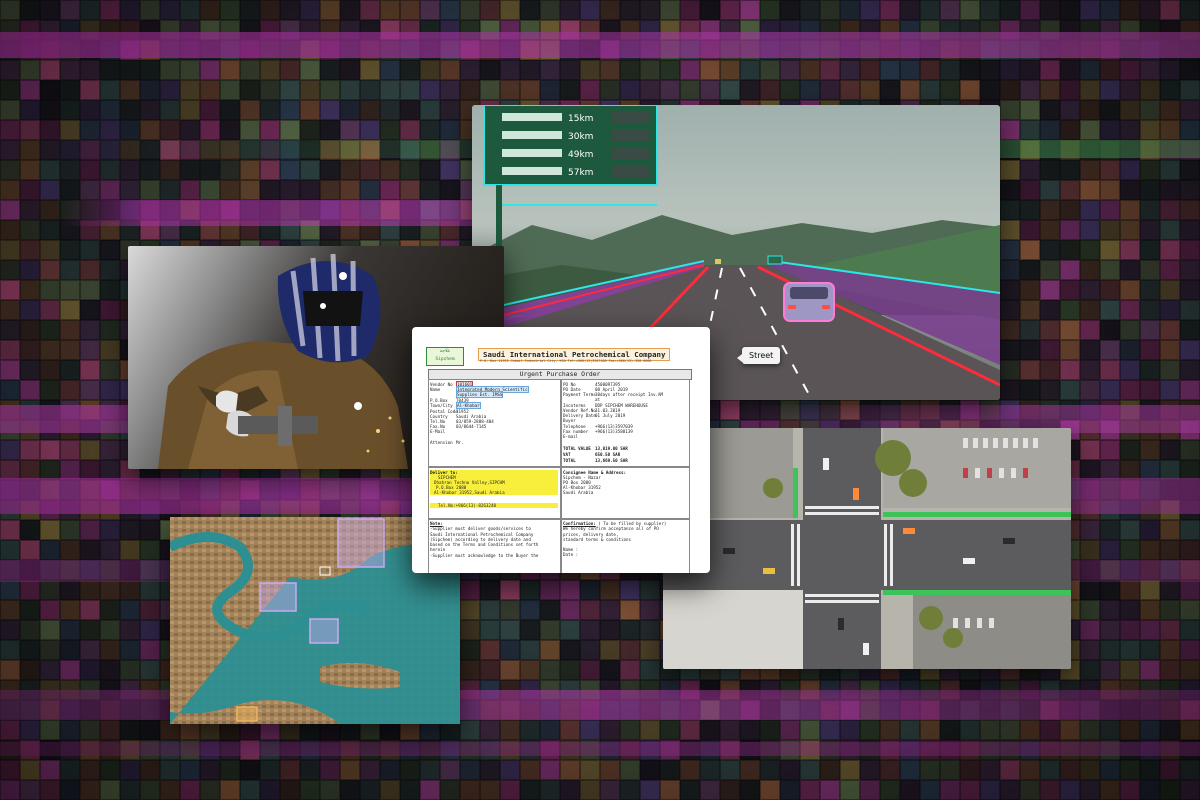 Image resolution: width=1200 pixels, height=800 pixels. What do you see at coordinates (324, 631) in the screenshot?
I see `building-detection-box` at bounding box center [324, 631].